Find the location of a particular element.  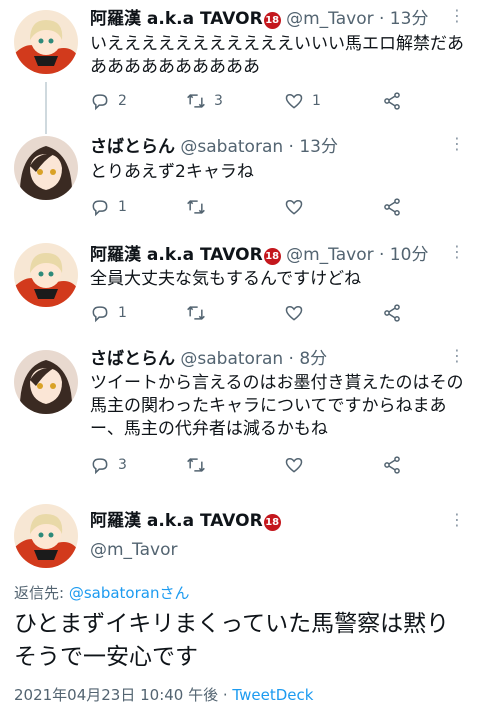

tweet-text: 全員大丈夫な気もするんですけどね is located at coordinates (226, 279).